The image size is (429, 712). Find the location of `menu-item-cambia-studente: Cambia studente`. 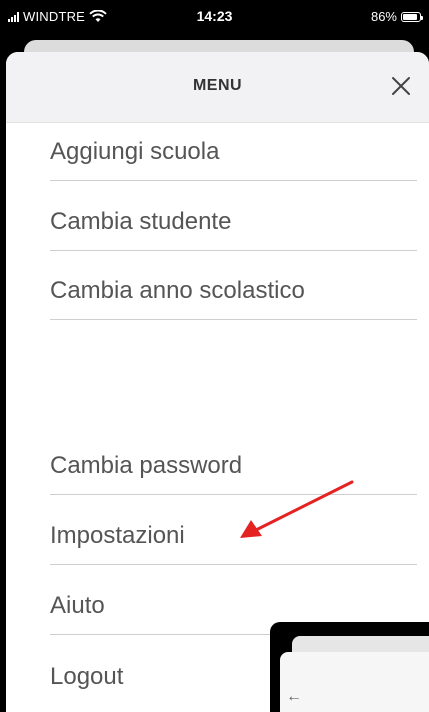

menu-item-cambia-studente: Cambia studente is located at coordinates (233, 216).